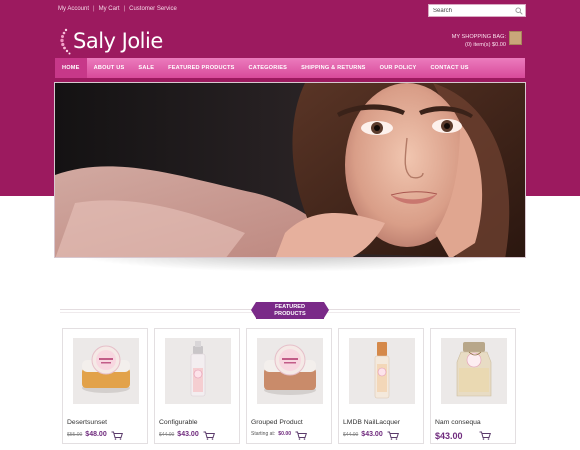 This screenshot has height=450, width=580. I want to click on product-card: Desertsunset $55.00 $48.00, so click(105, 386).